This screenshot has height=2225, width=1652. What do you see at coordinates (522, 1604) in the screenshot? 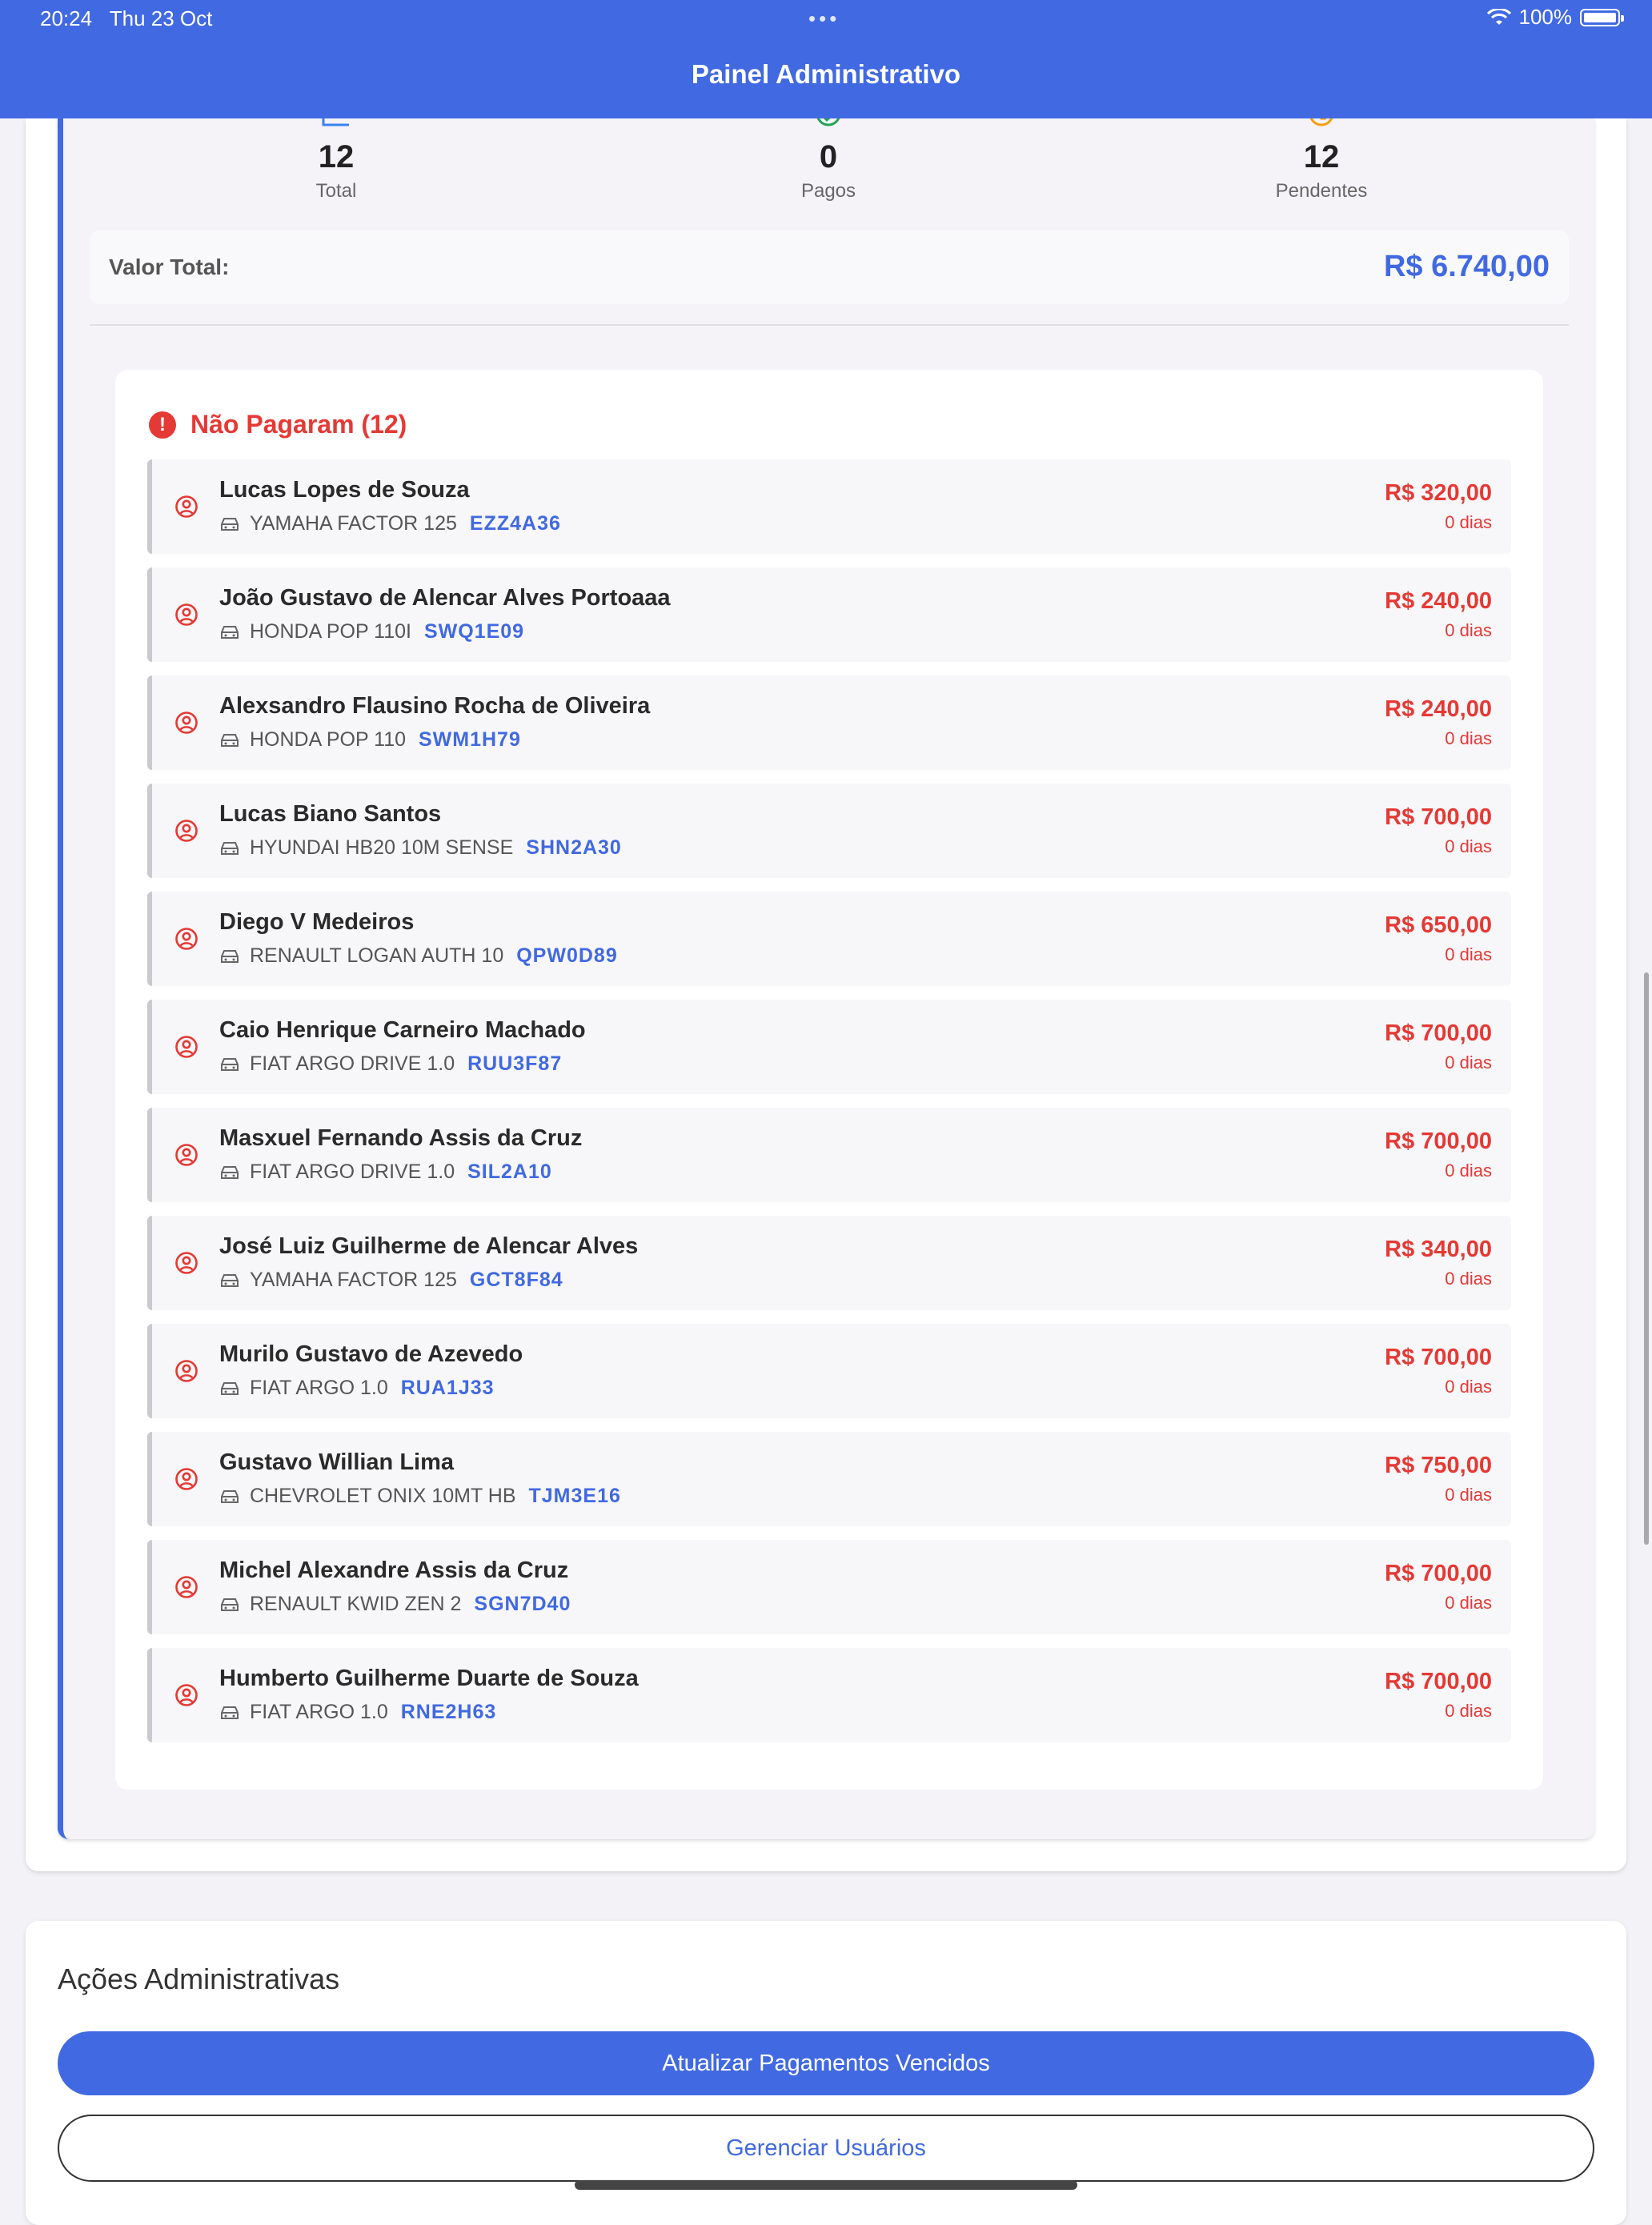
I see `vehicle-plate: SGN7D40` at bounding box center [522, 1604].